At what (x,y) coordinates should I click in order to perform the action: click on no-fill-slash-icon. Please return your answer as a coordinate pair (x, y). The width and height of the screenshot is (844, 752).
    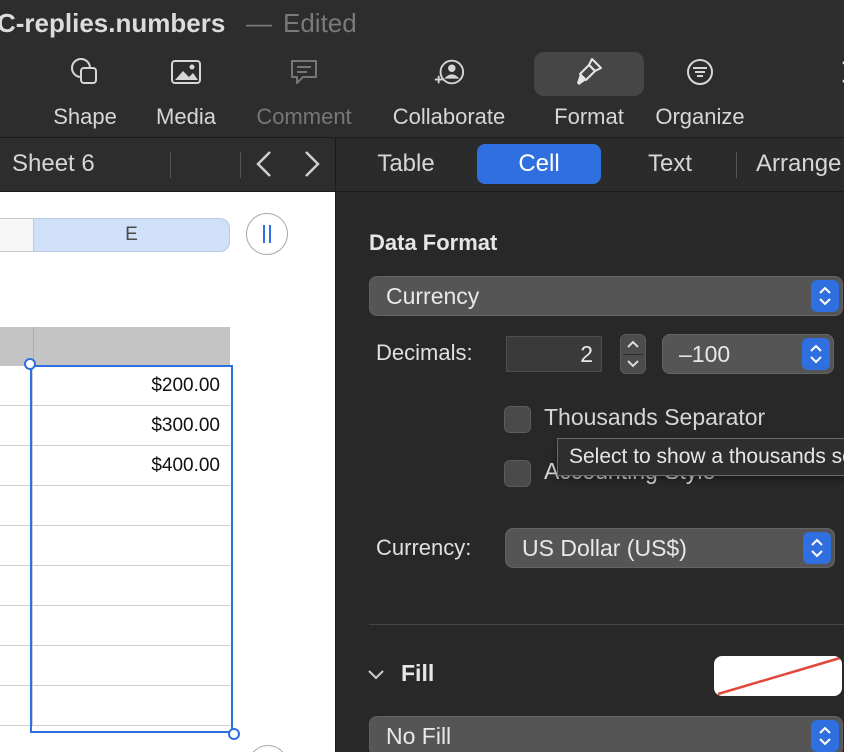
    Looking at the image, I should click on (779, 676).